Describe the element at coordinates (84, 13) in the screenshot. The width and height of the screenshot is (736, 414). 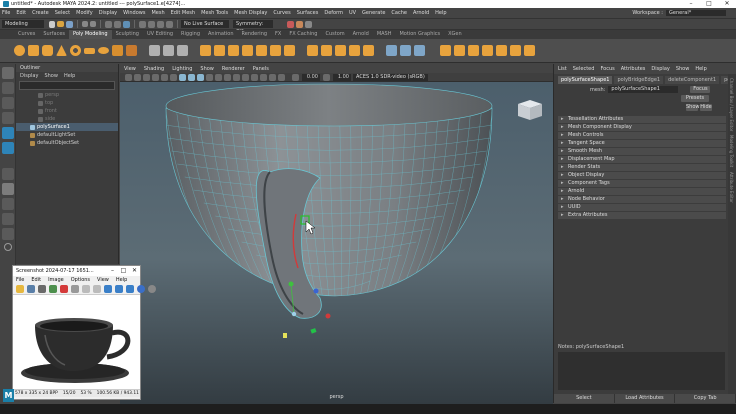
I see `menu-modify: Modify` at that location.